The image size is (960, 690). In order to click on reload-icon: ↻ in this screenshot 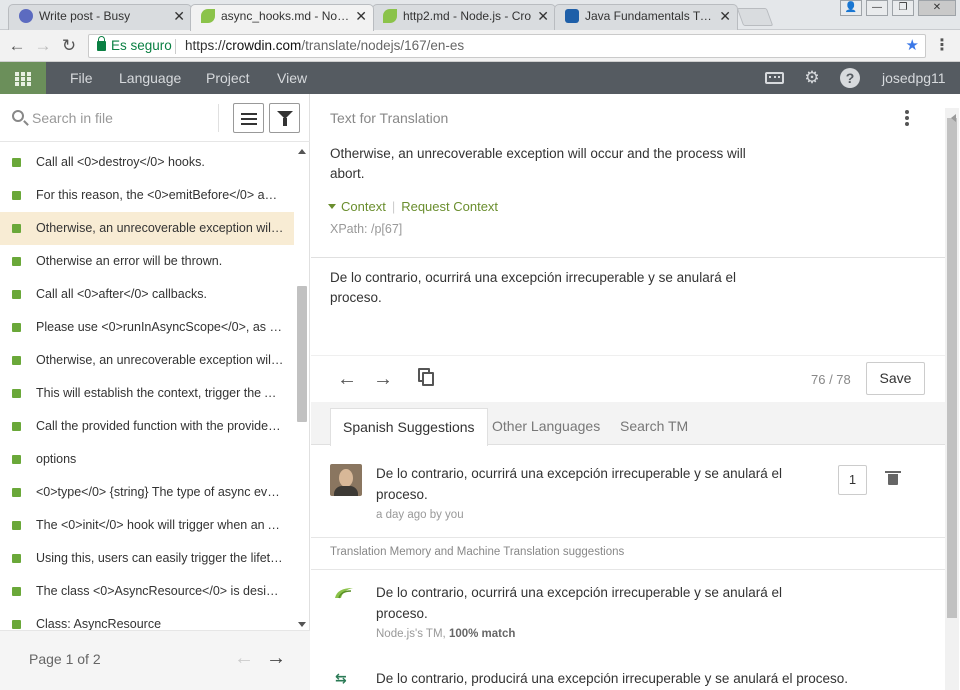, I will do `click(69, 46)`.